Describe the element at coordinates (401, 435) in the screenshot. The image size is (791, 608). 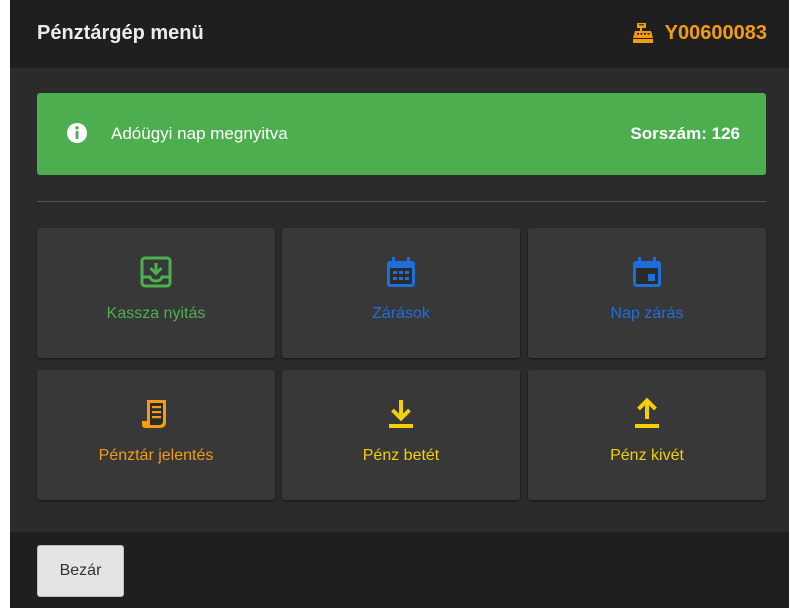
I see `tile-penz-betet: Pénz betét` at that location.